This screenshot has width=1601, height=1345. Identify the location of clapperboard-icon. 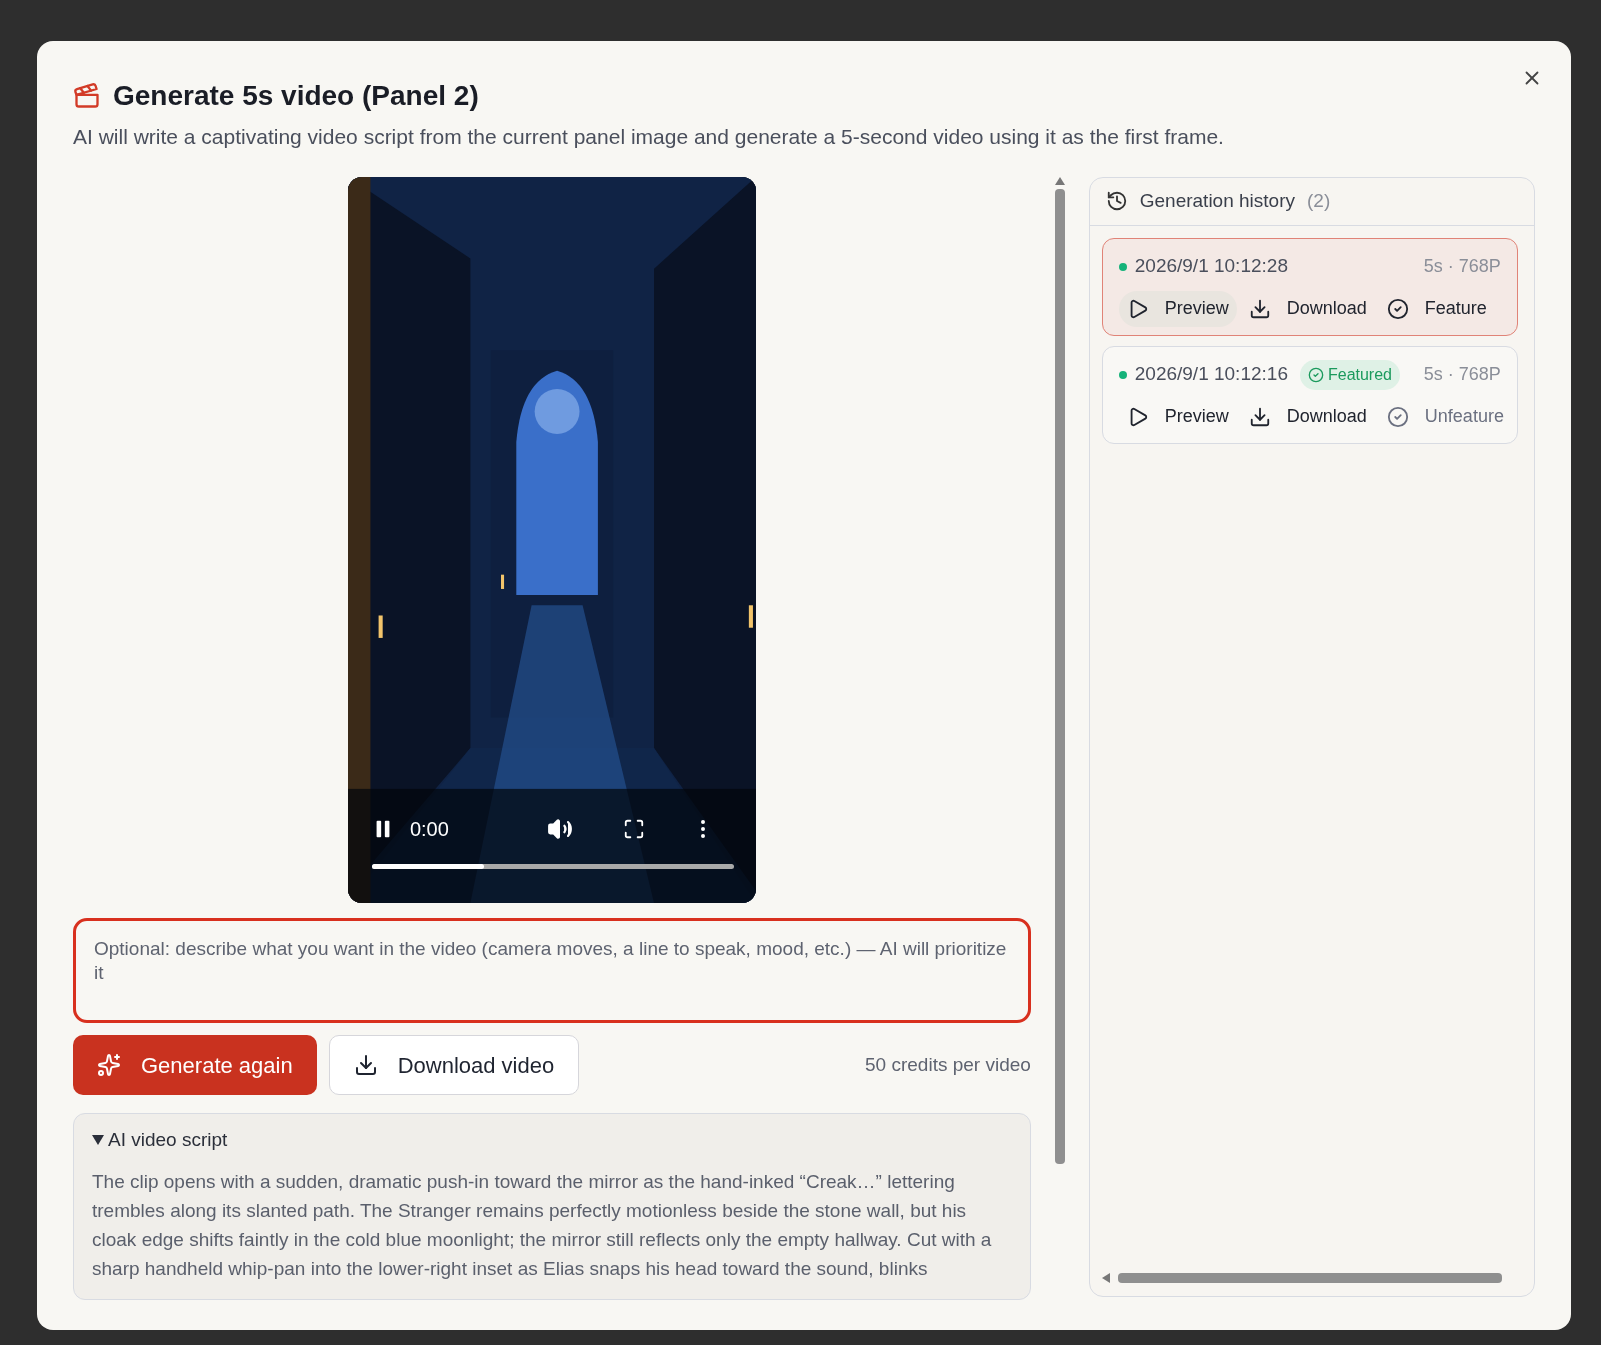
(87, 96).